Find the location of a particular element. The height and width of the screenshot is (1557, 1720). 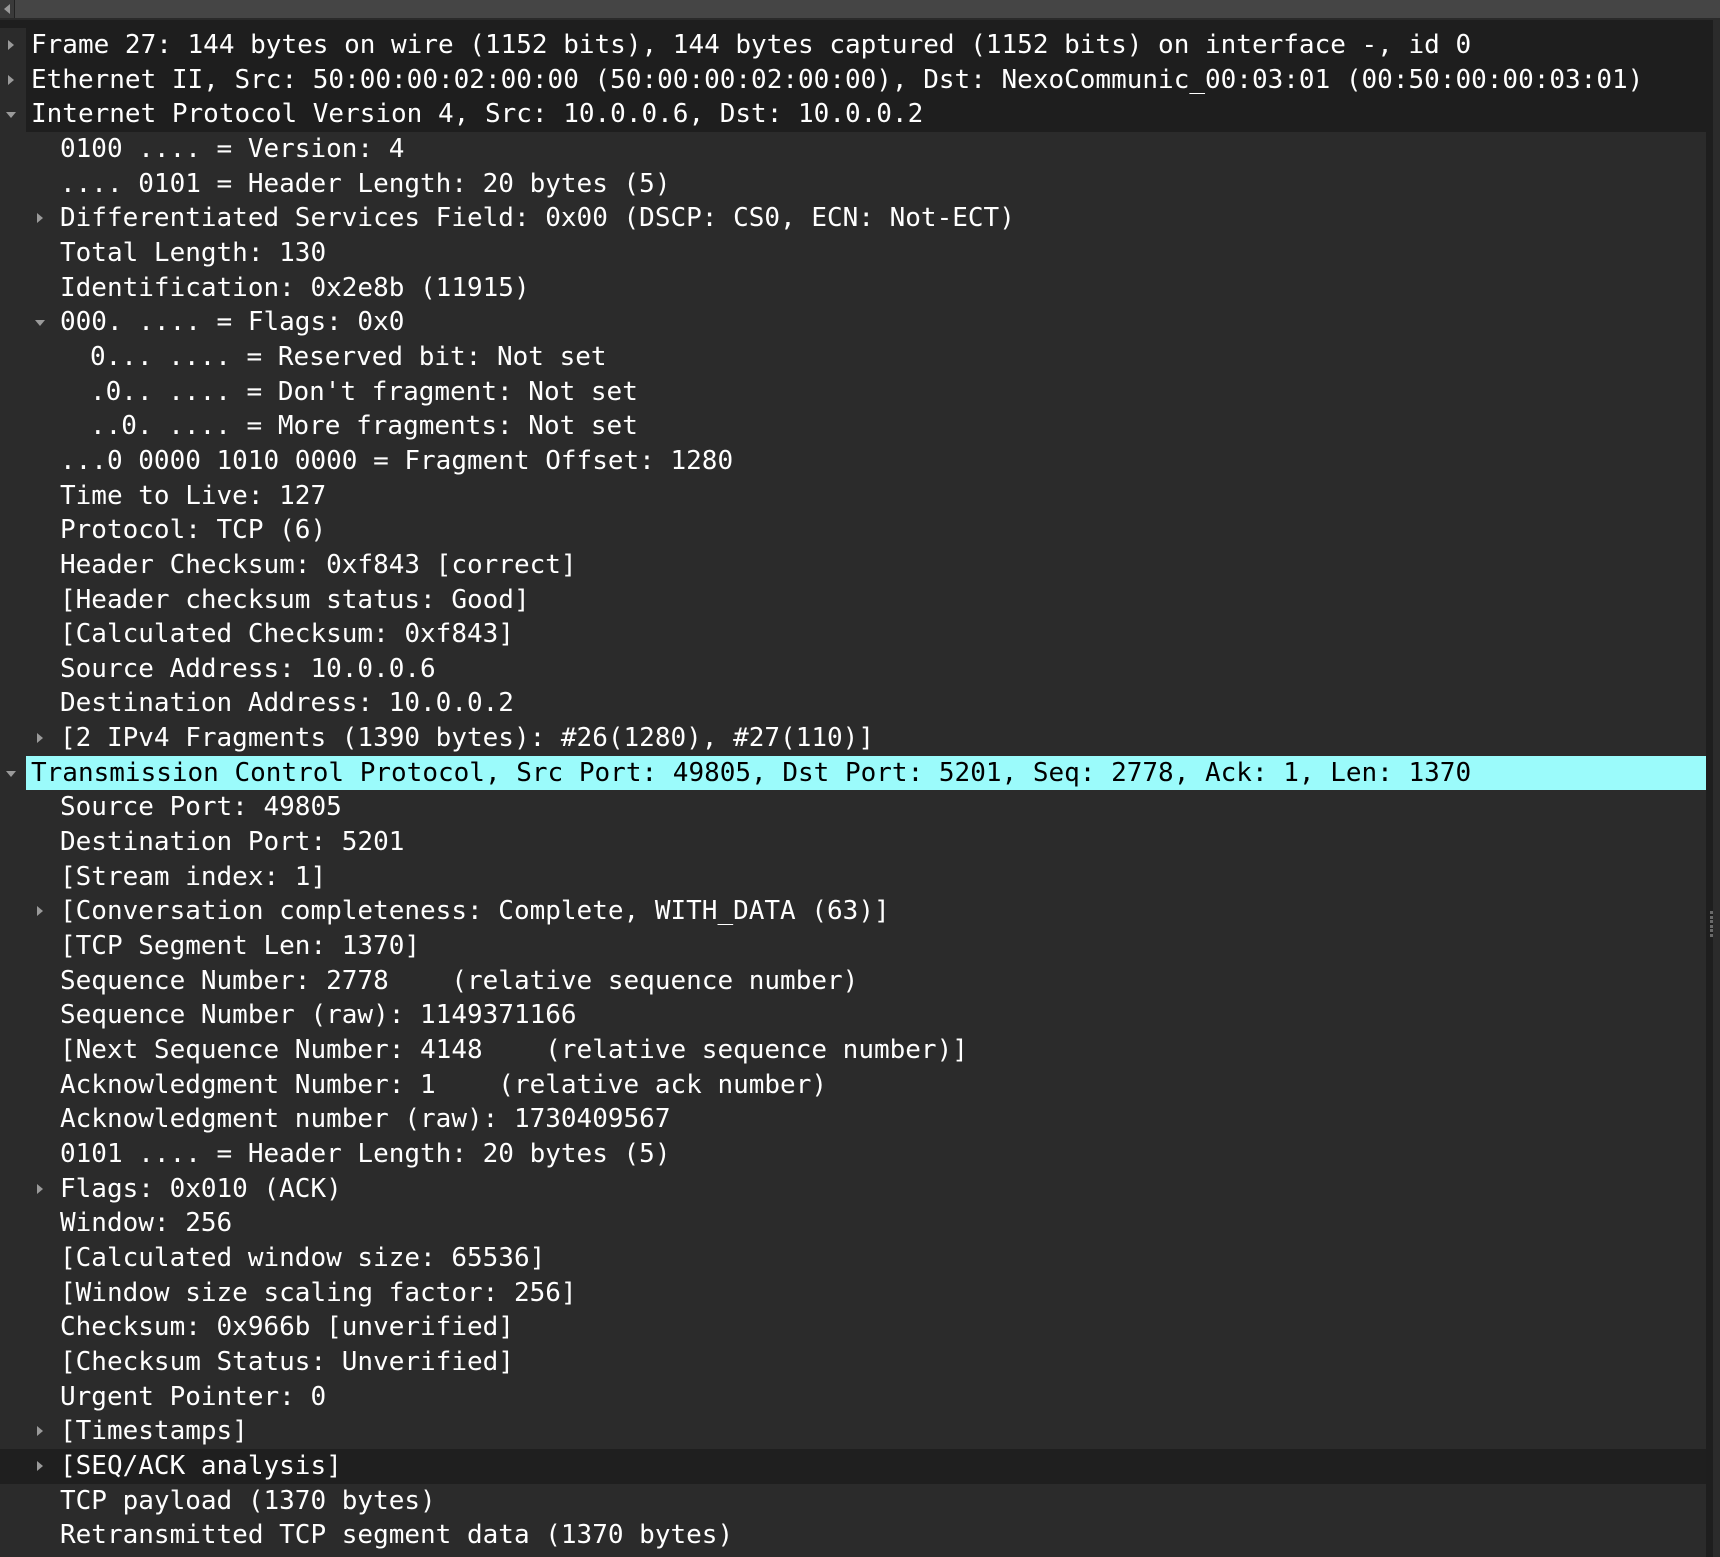

tree-item: [Window size scaling factor: 256] is located at coordinates (853, 1293).